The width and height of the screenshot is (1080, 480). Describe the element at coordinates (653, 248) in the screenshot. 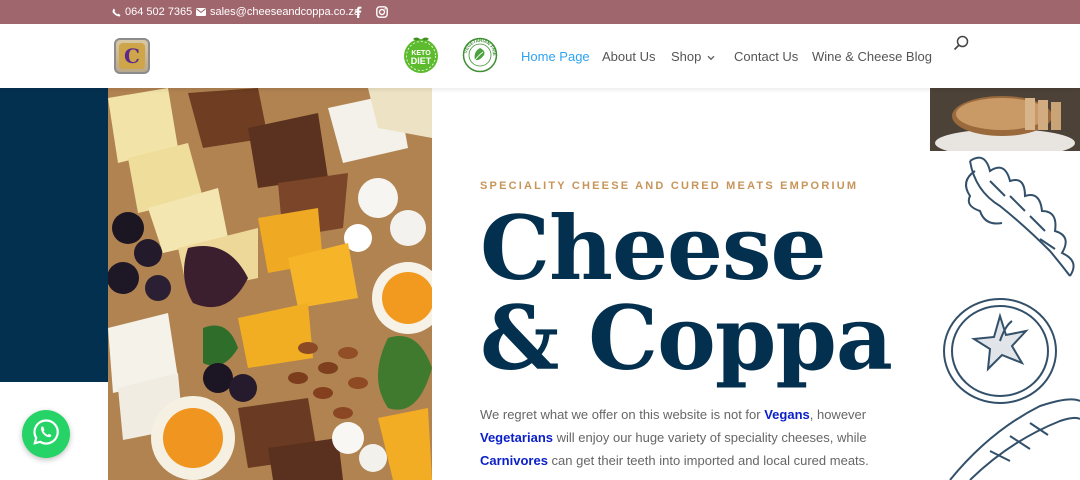

I see `hero-title-line-1: Cheese` at that location.